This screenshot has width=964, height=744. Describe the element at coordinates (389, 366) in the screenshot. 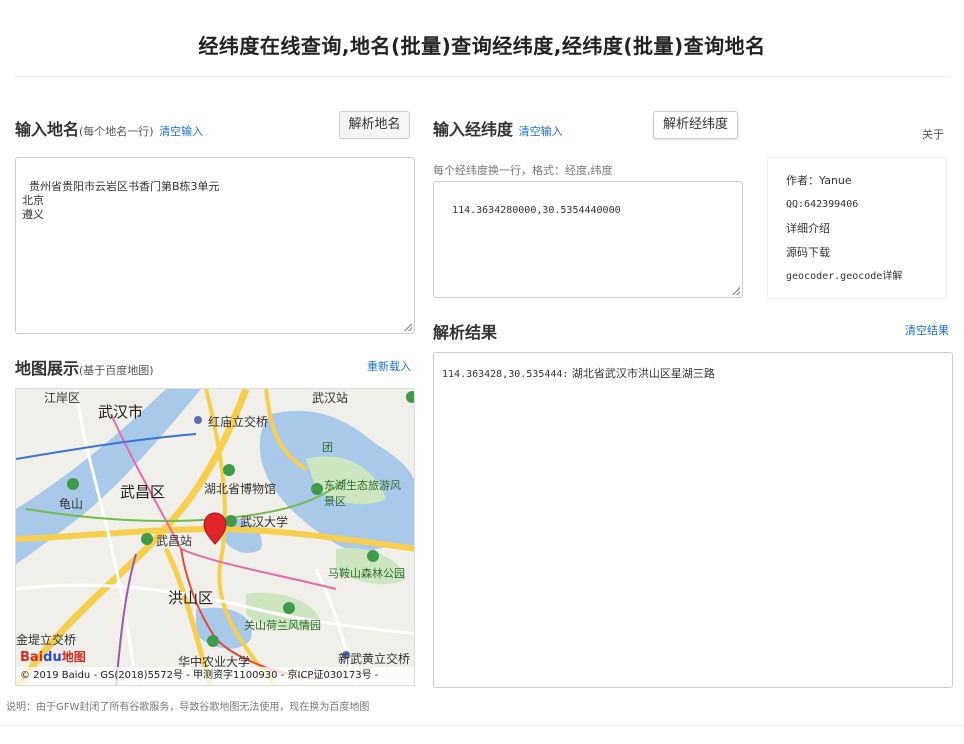

I see `map-reload-link: 重新载入` at that location.